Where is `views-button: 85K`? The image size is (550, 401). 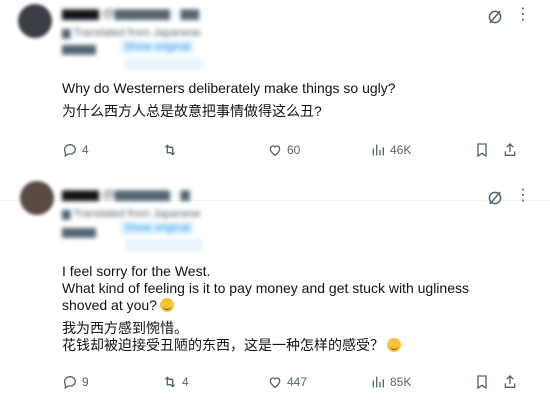 views-button: 85K is located at coordinates (390, 382).